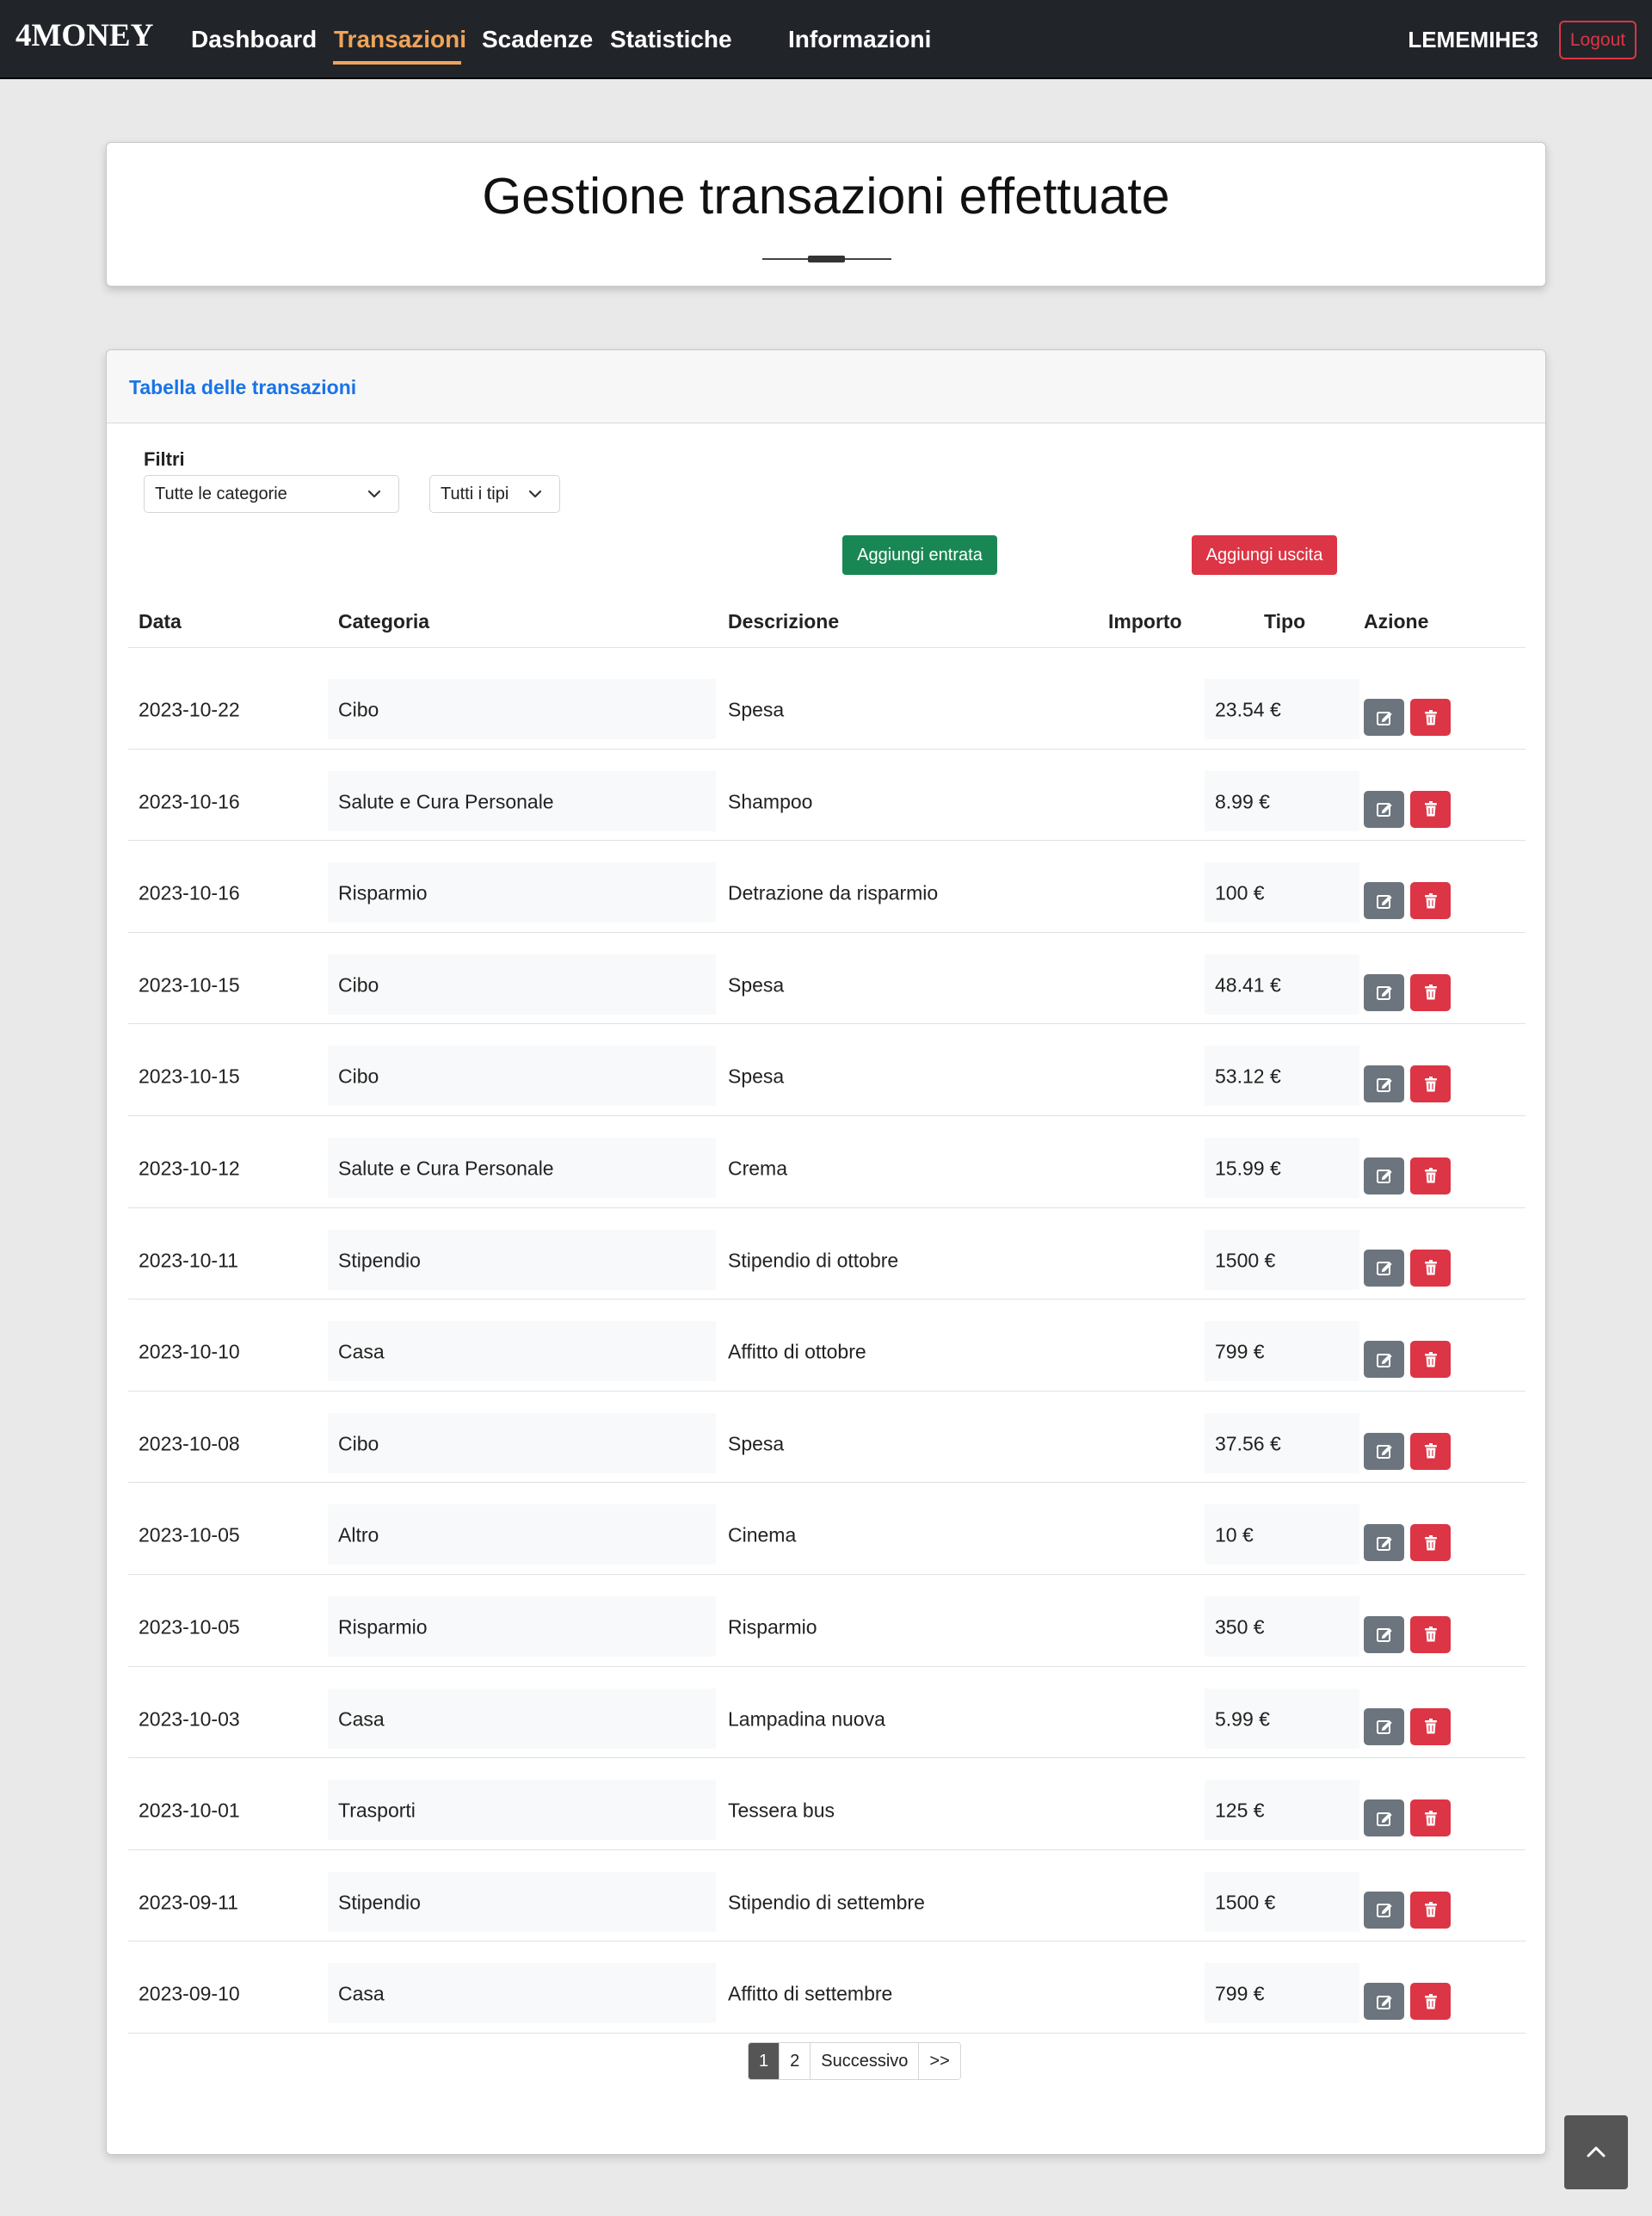  Describe the element at coordinates (188, 1261) in the screenshot. I see `cell-date: 2023-10-11` at that location.